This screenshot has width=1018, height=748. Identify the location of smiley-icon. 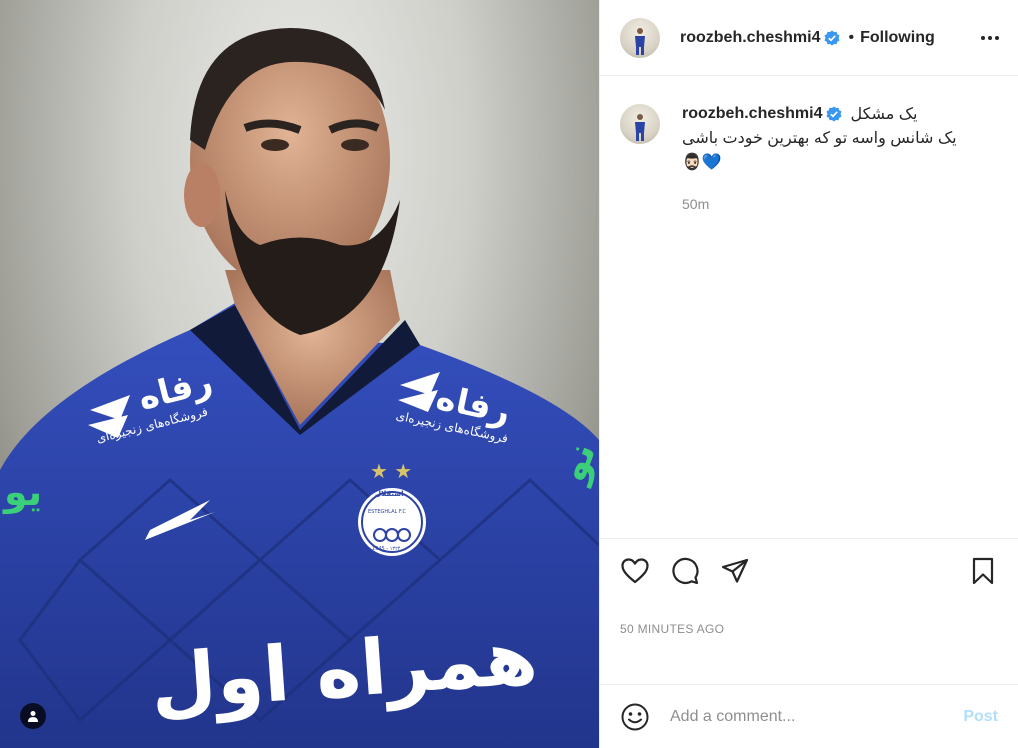
(635, 716).